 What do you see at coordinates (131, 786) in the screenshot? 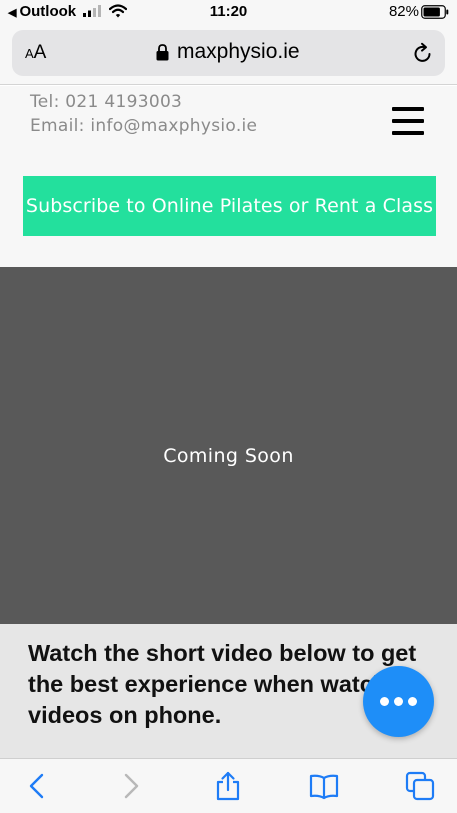
I see `forward-icon` at bounding box center [131, 786].